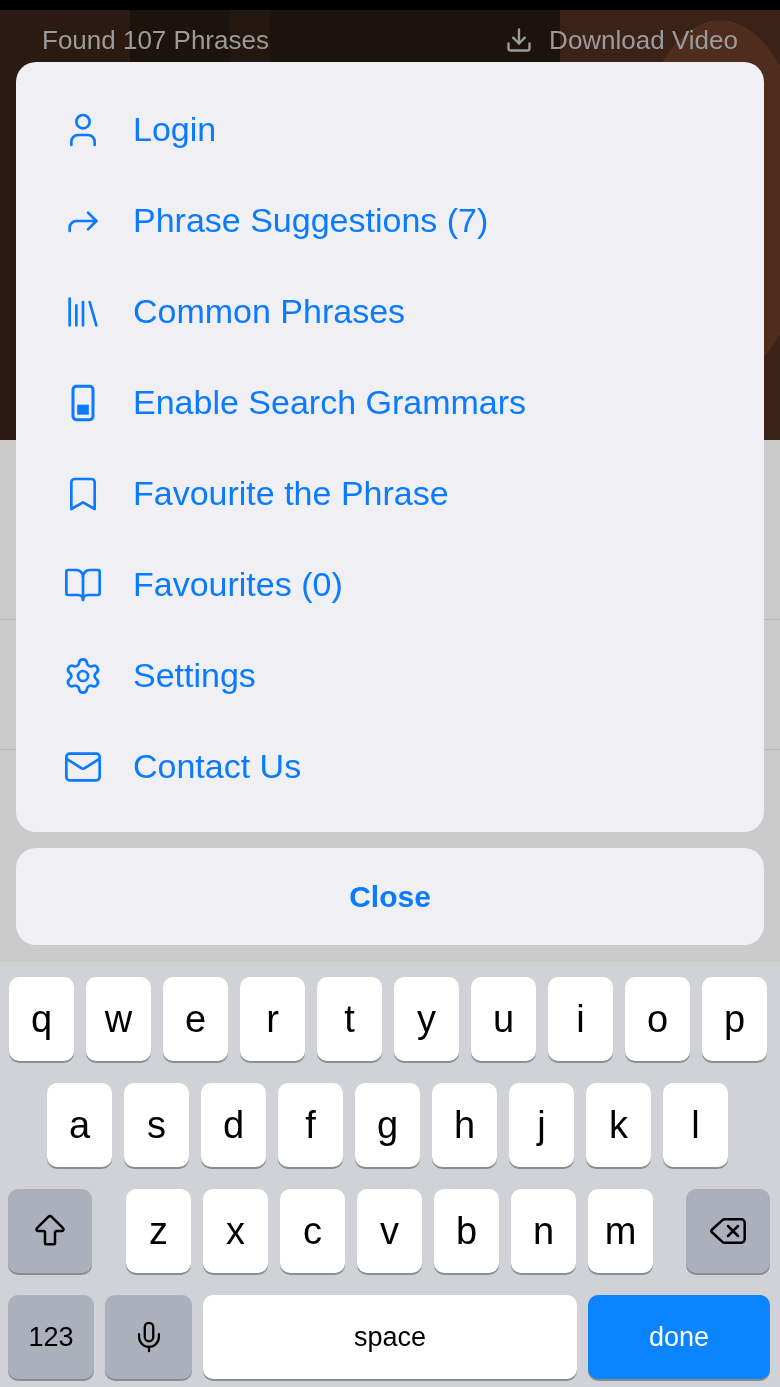 The width and height of the screenshot is (780, 1387). Describe the element at coordinates (734, 1019) in the screenshot. I see `key: p` at that location.